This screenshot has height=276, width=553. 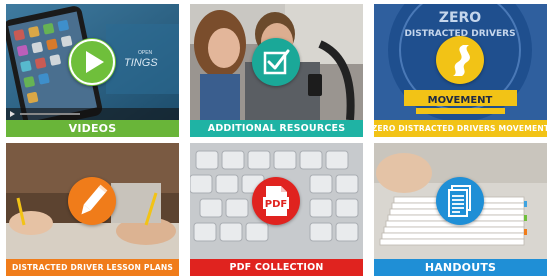 I want to click on play-icon, so click(x=92, y=62).